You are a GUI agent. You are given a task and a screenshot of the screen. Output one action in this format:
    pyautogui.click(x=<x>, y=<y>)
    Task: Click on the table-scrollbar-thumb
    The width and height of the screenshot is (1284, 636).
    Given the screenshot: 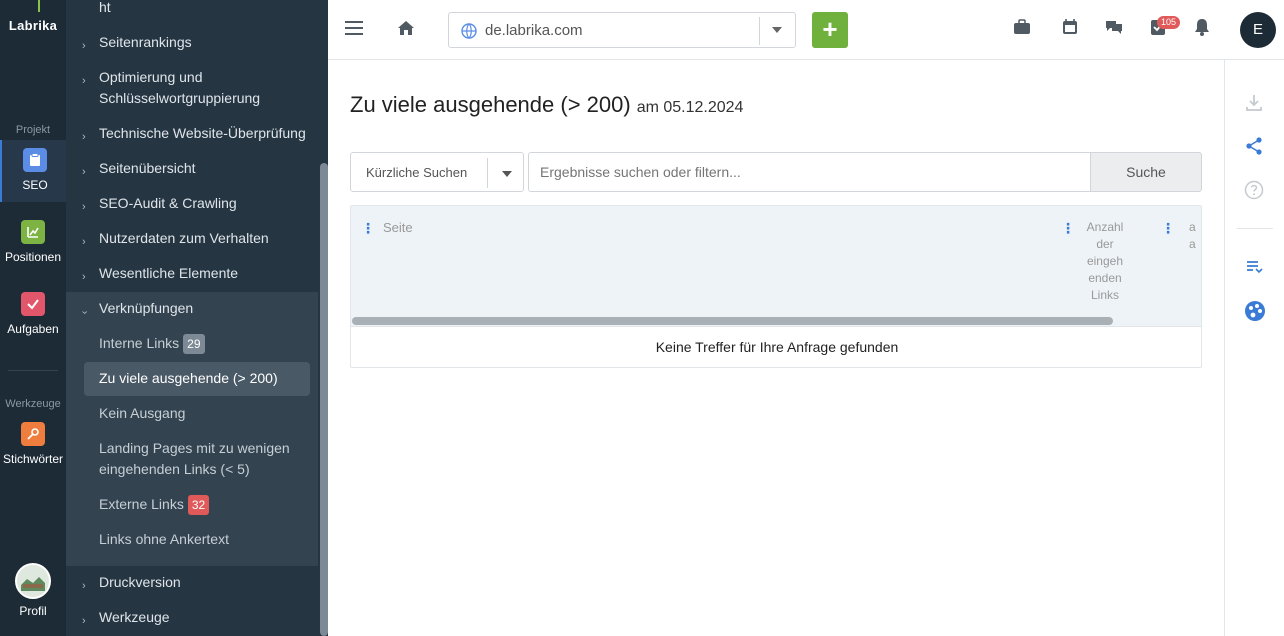 What is the action you would take?
    pyautogui.click(x=732, y=321)
    